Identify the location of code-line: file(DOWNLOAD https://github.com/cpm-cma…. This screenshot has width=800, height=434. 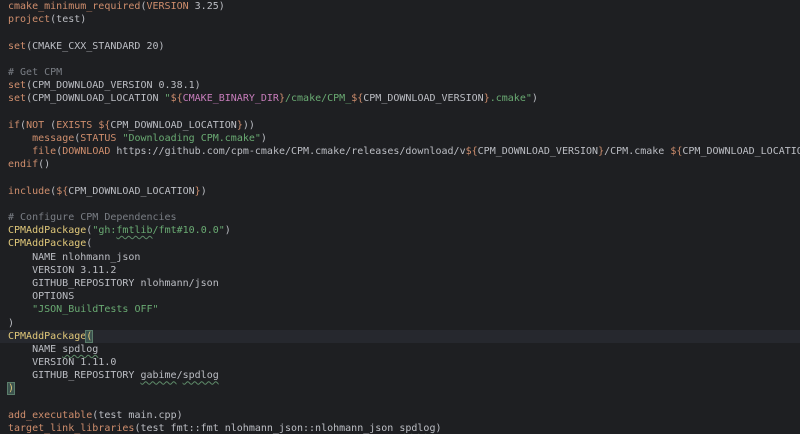
(400, 151).